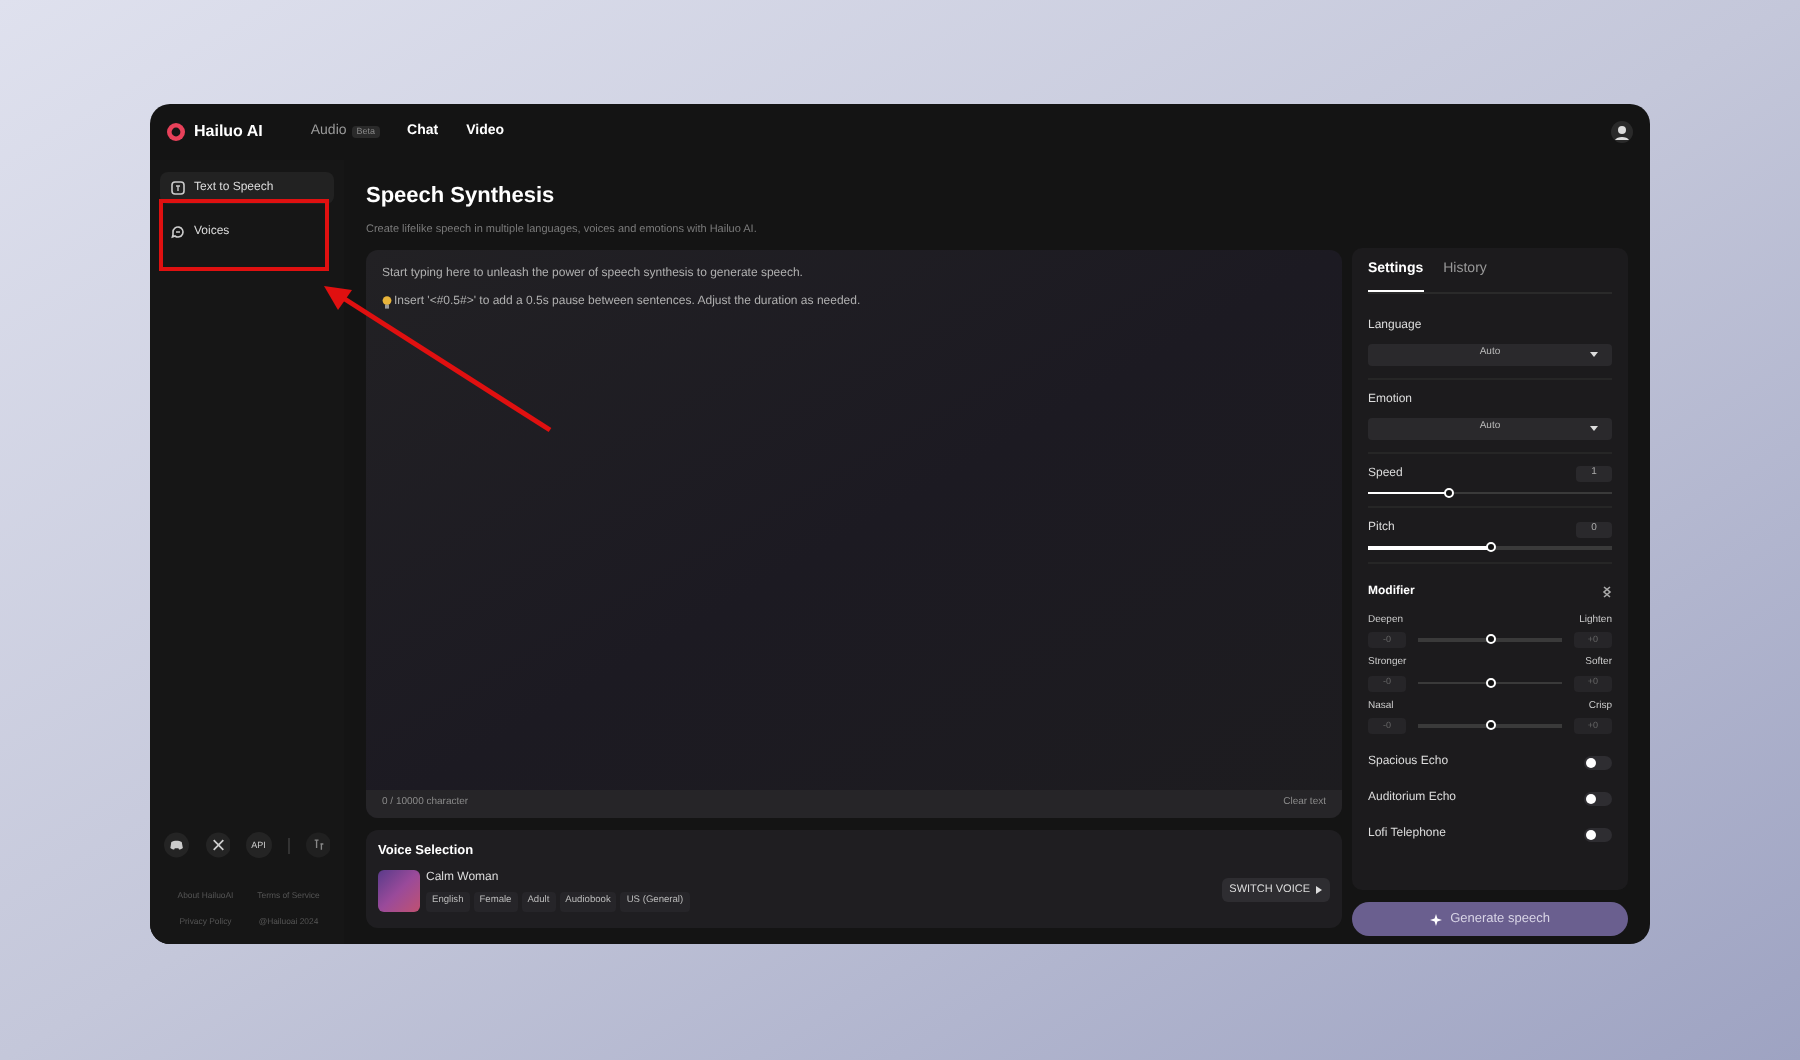 The width and height of the screenshot is (1800, 1060). Describe the element at coordinates (387, 302) in the screenshot. I see `bulb-icon` at that location.